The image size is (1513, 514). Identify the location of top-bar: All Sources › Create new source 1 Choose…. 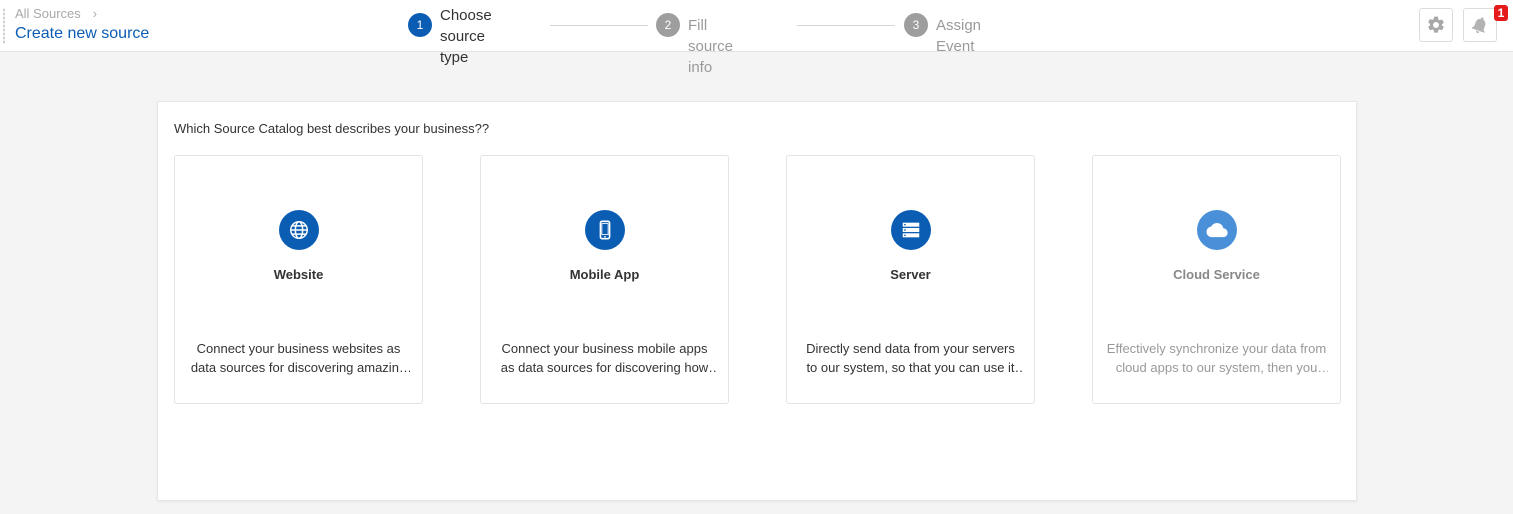
(756, 38).